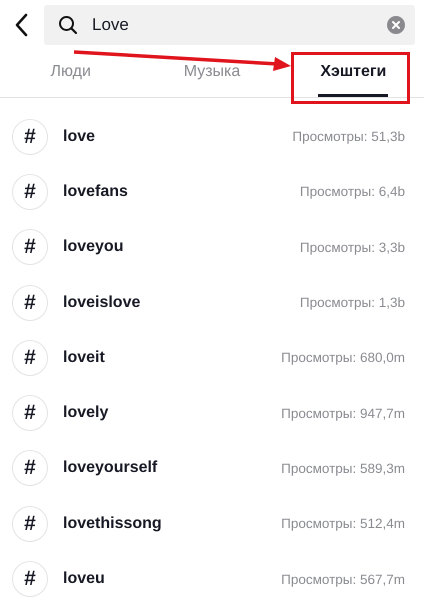 The height and width of the screenshot is (607, 424). I want to click on view-count: Просмотры: 567,7m, so click(343, 579).